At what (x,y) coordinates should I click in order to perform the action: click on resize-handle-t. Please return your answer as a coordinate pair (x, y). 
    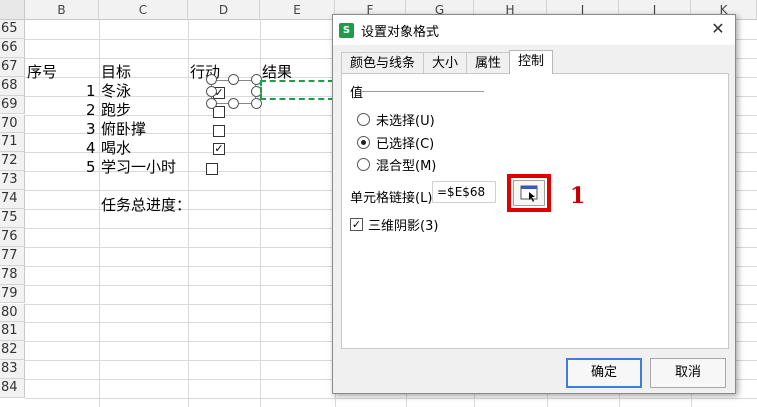
    Looking at the image, I should click on (233, 79).